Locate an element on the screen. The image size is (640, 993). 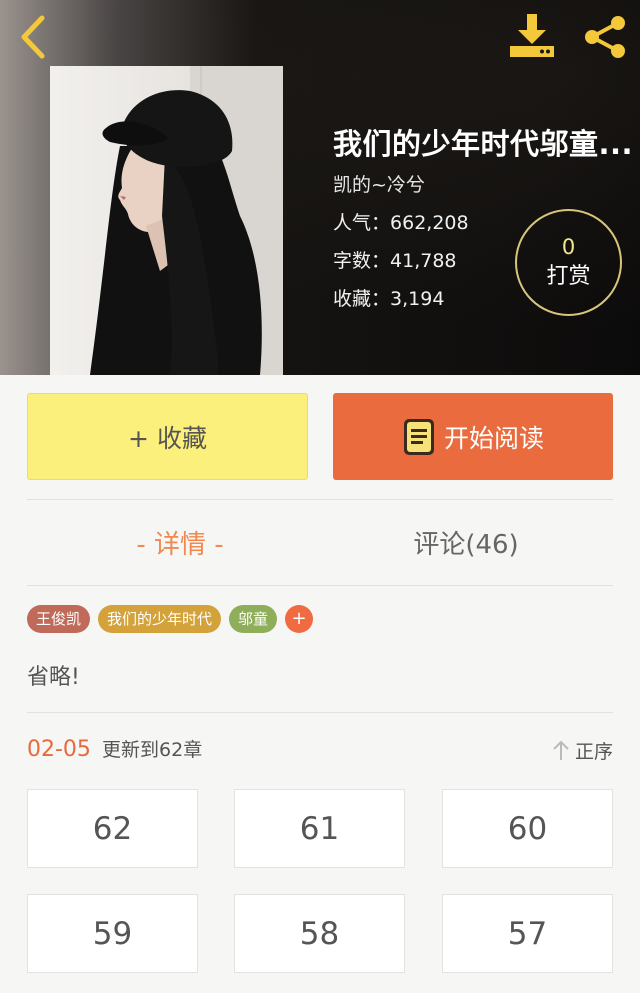
add-tag-button: + is located at coordinates (299, 619).